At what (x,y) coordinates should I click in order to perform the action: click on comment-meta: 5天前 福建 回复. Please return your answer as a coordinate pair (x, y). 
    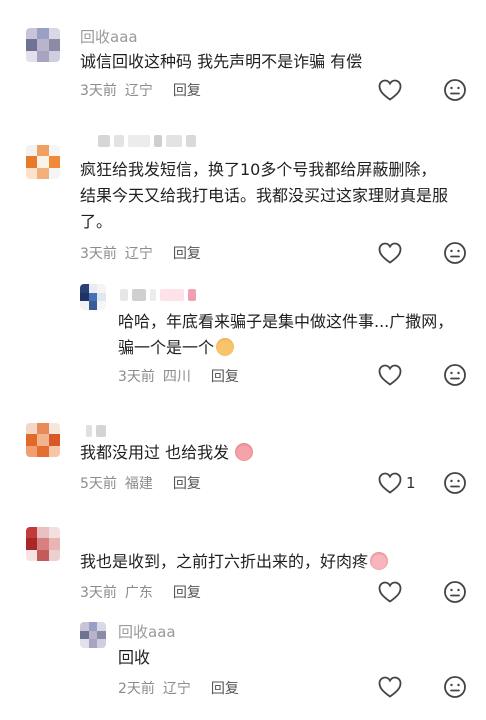
    Looking at the image, I should click on (144, 483).